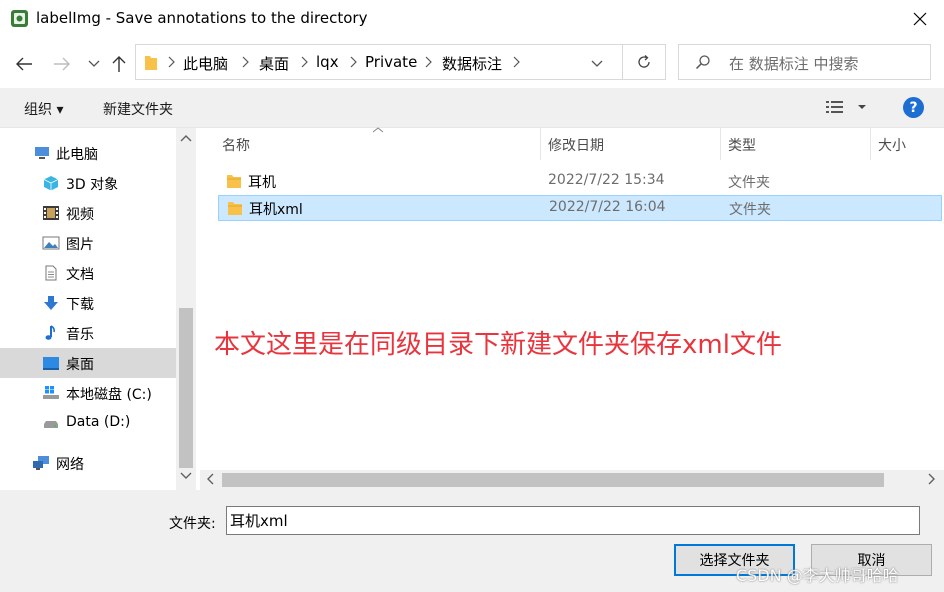 This screenshot has height=592, width=944. Describe the element at coordinates (597, 63) in the screenshot. I see `address-dropdown-icon` at that location.